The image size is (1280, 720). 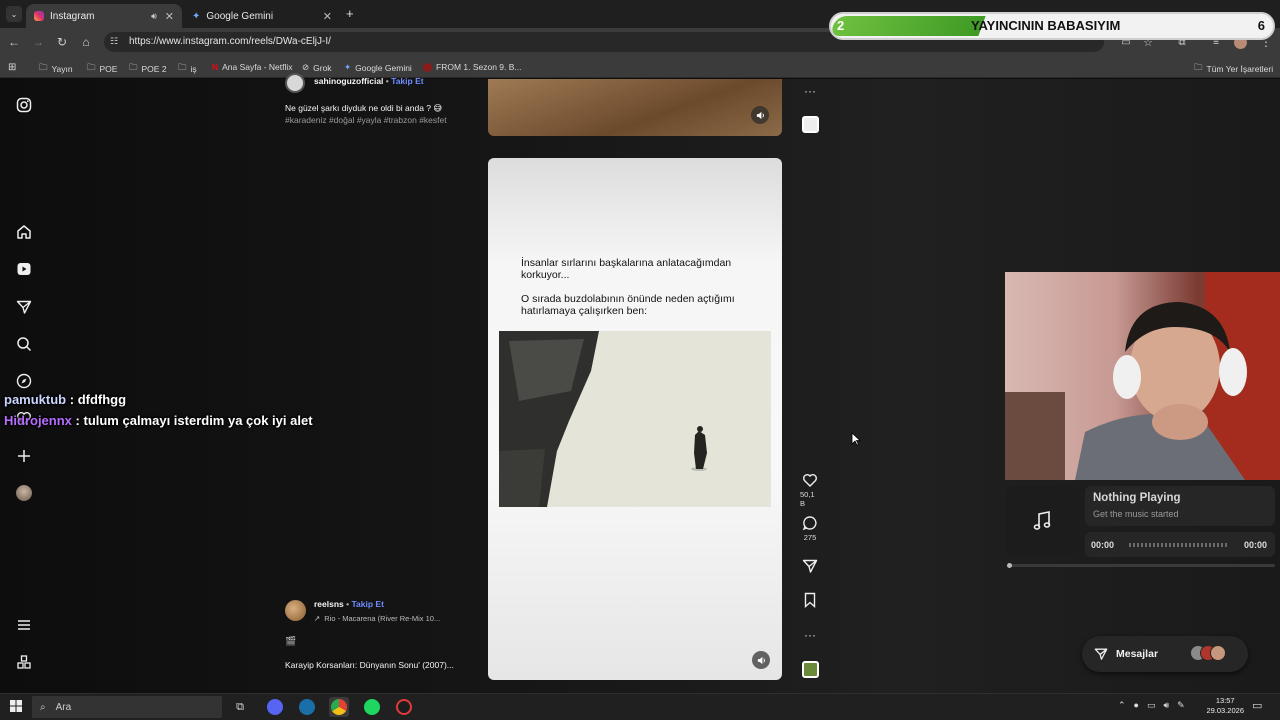 I want to click on tab-instagram: Instagram 🔊︎ ✕, so click(x=104, y=16).